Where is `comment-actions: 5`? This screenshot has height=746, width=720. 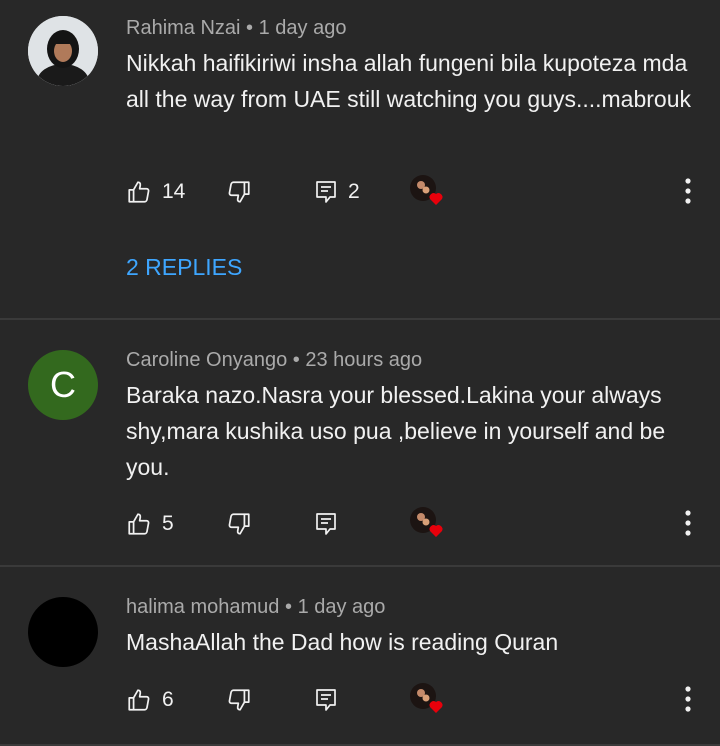 comment-actions: 5 is located at coordinates (423, 524).